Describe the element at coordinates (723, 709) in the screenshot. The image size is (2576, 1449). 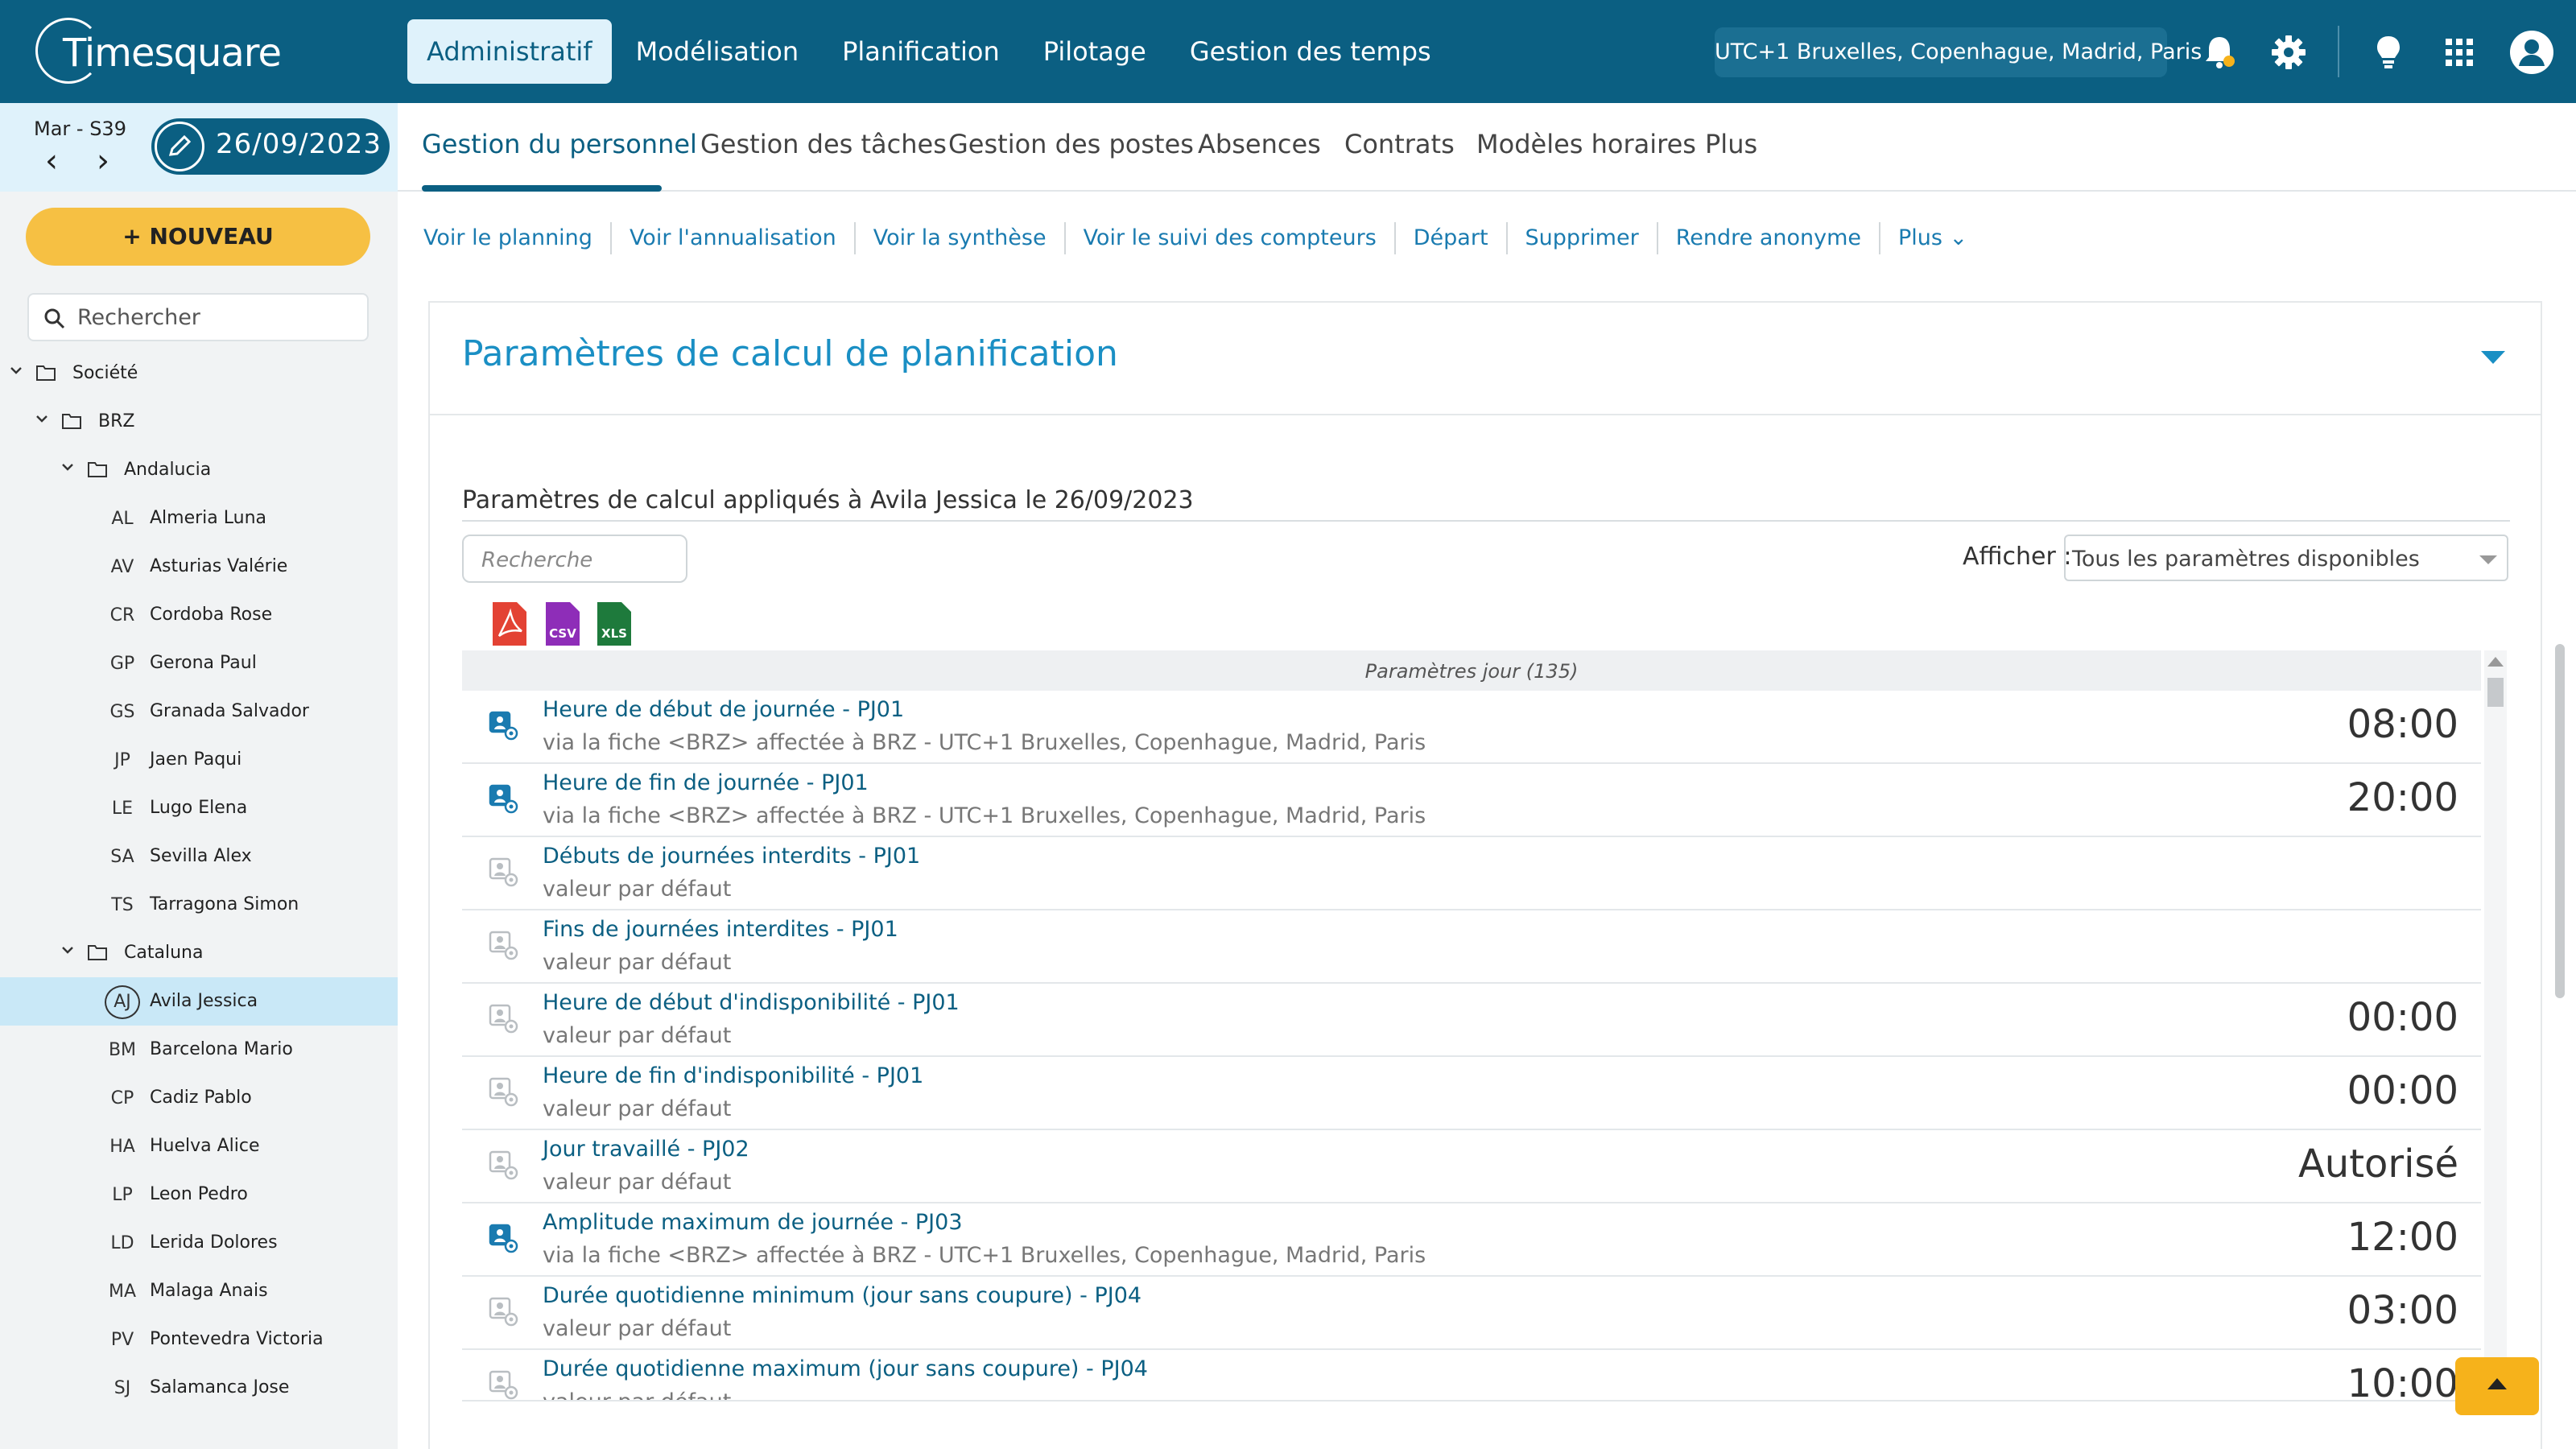
I see `param-title: Heure de début de journée - PJ01` at that location.